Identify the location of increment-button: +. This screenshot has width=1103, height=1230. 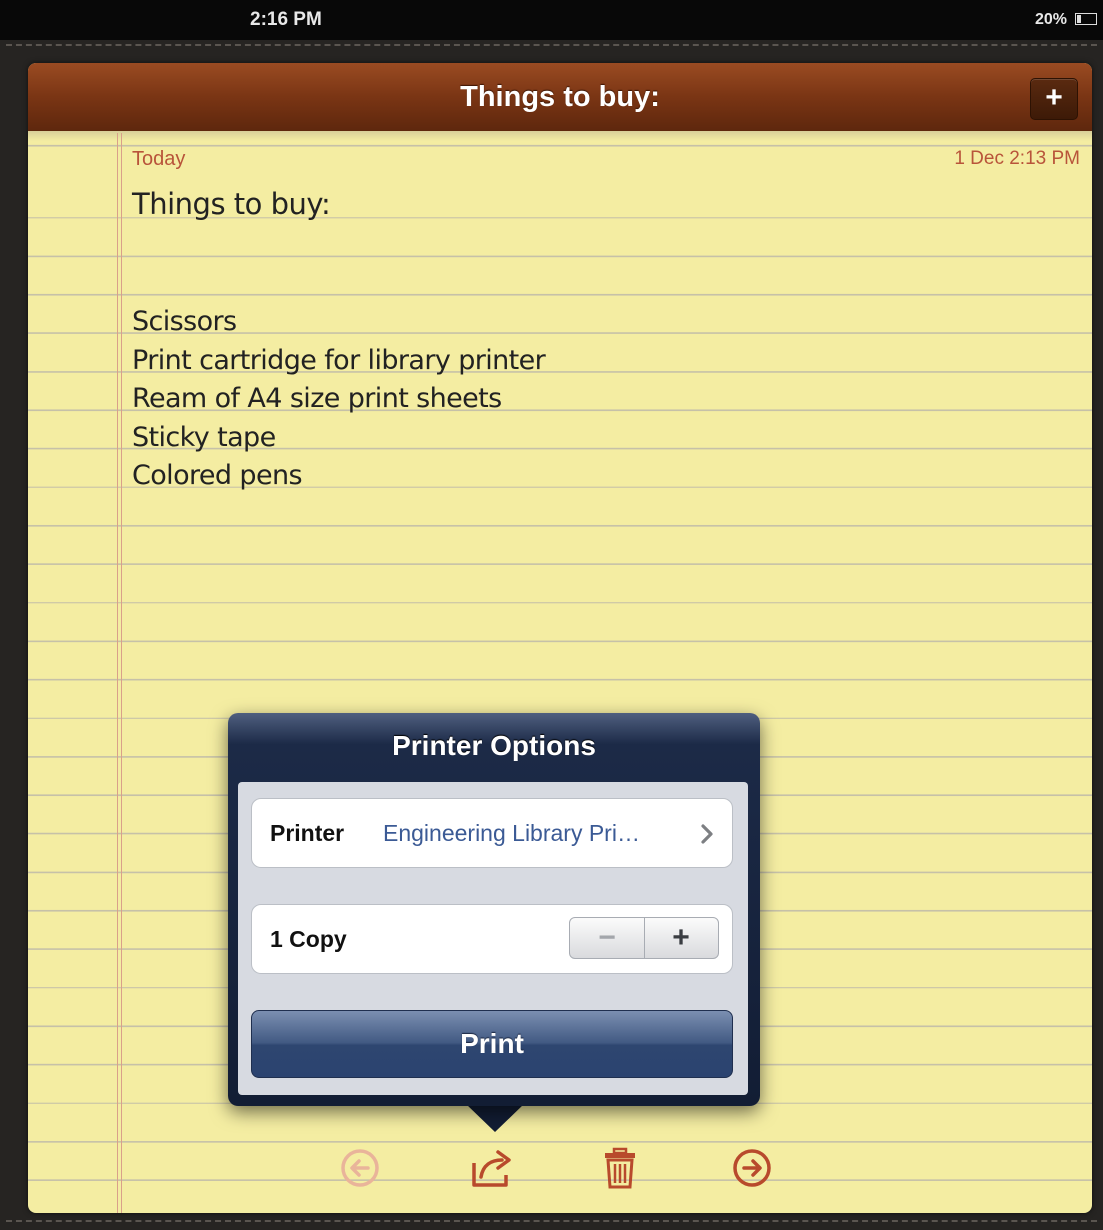
(681, 938).